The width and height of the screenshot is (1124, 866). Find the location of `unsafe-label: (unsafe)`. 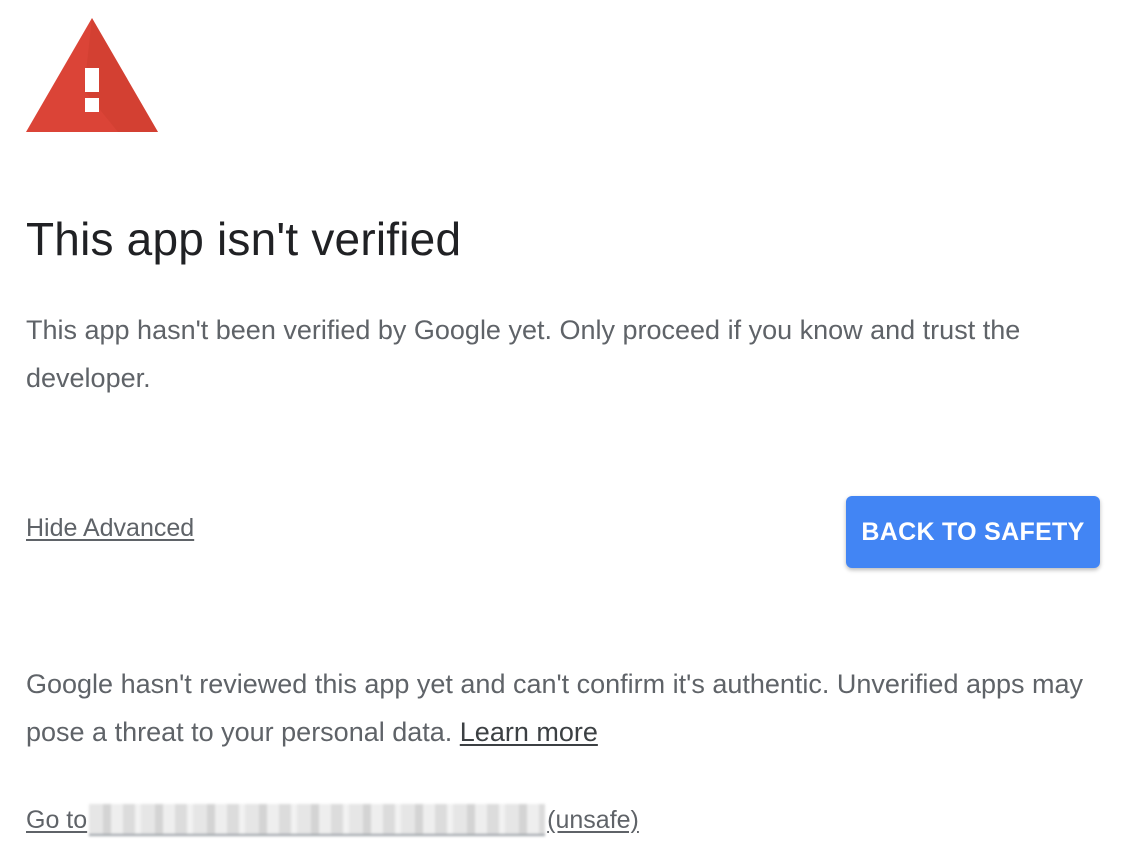

unsafe-label: (unsafe) is located at coordinates (593, 820).